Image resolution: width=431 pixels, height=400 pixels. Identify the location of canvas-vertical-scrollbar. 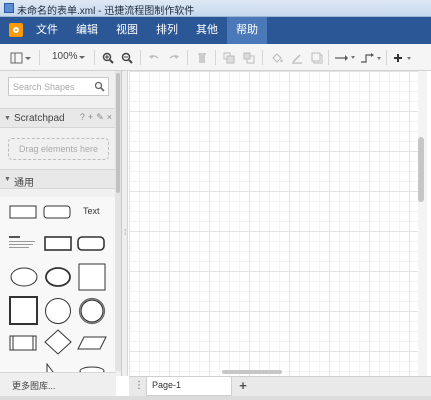
(422, 223).